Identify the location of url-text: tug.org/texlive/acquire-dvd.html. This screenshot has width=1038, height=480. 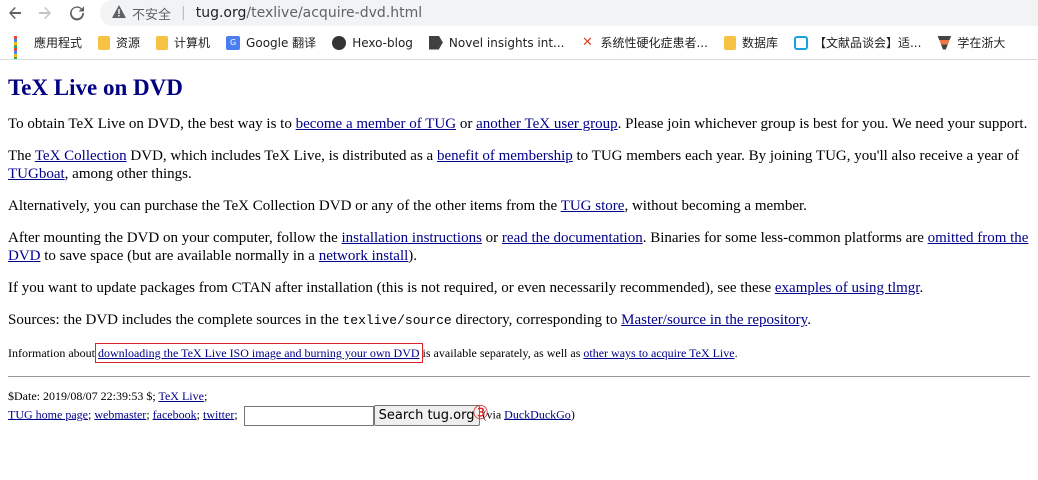
(309, 13).